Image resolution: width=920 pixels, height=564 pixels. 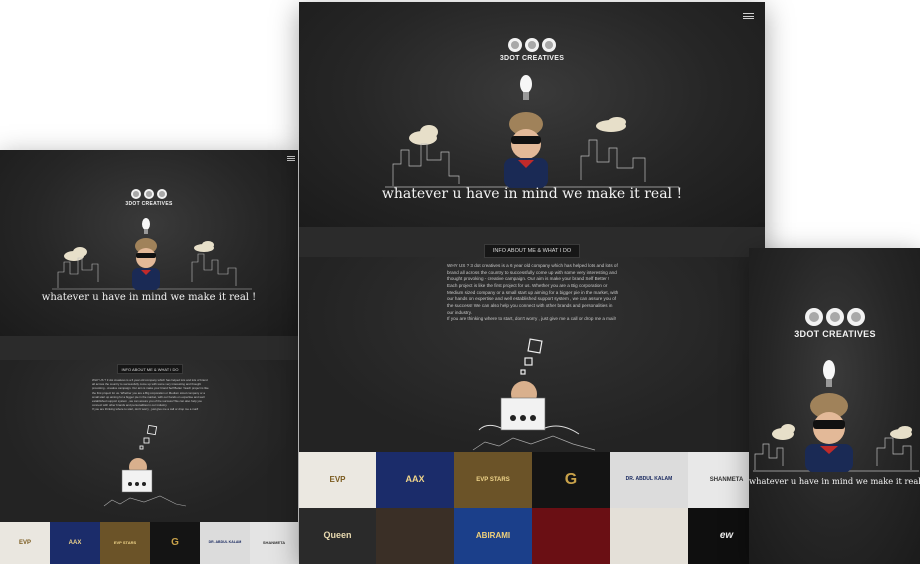 I want to click on portfolio-tile: Queen, so click(x=337, y=536).